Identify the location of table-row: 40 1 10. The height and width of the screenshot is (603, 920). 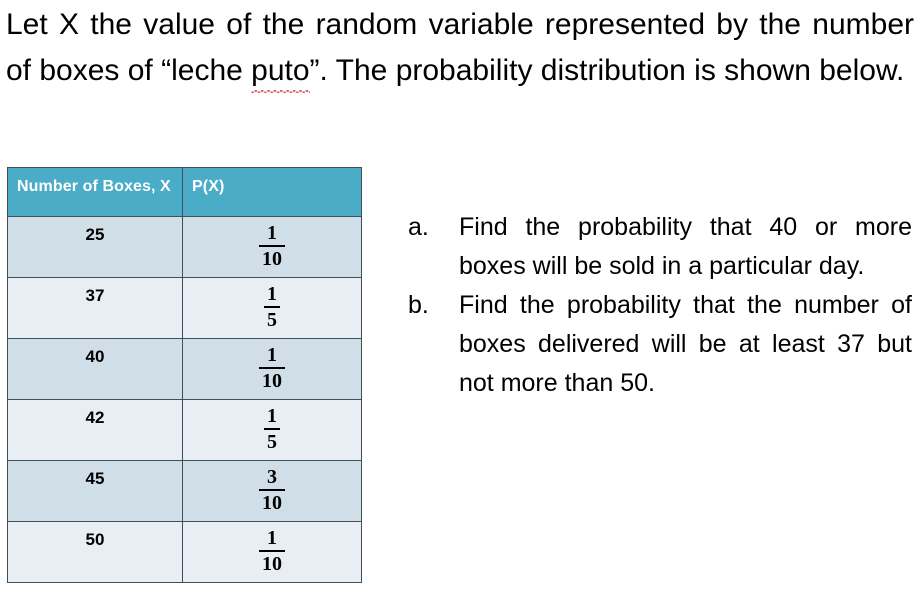
(184, 369).